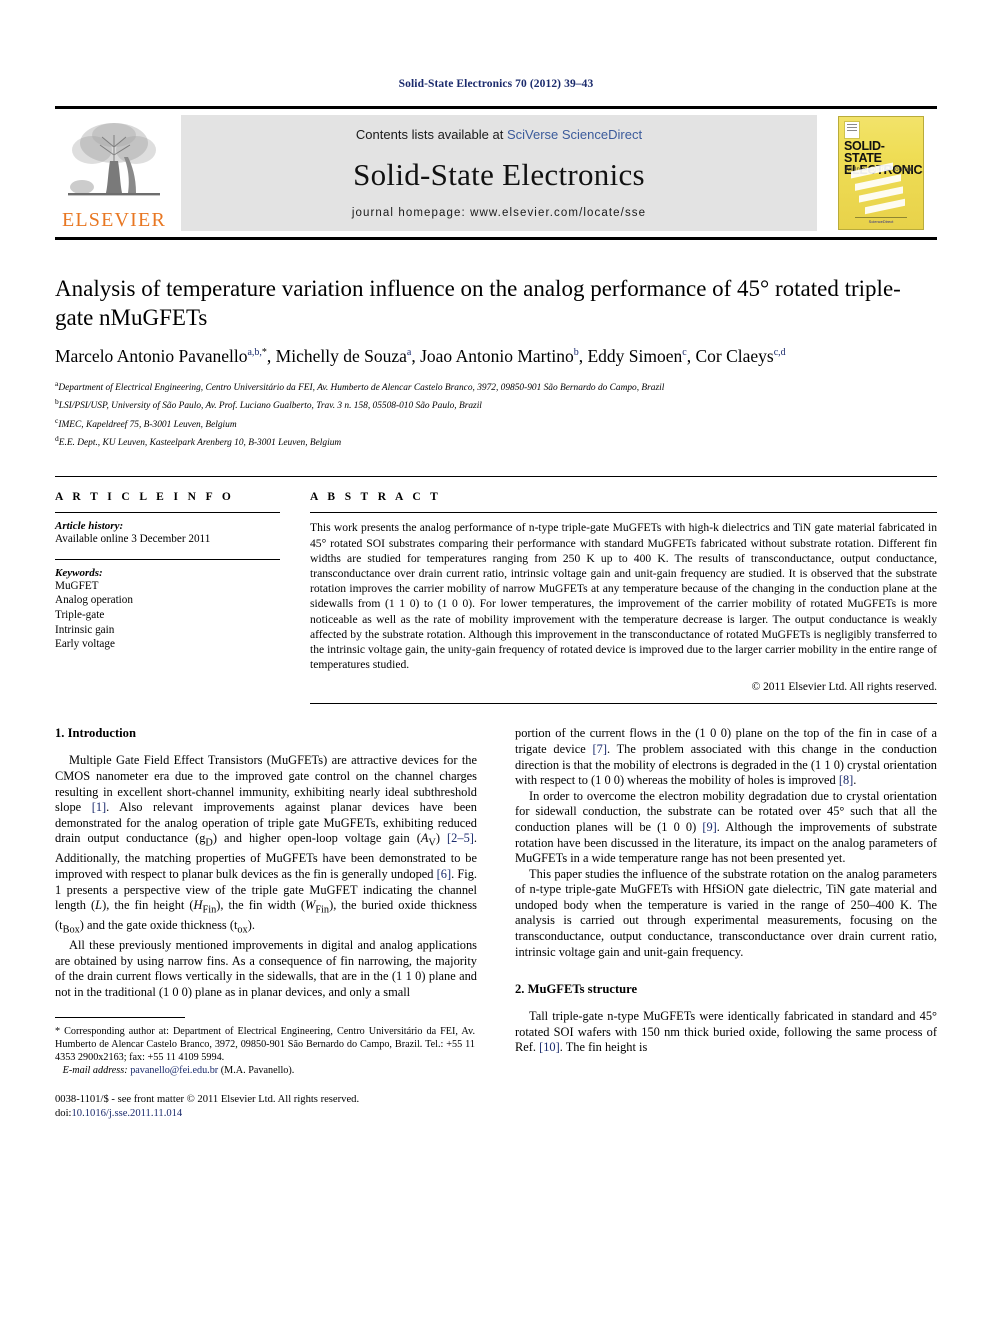 This screenshot has height=1323, width=992. Describe the element at coordinates (242, 930) in the screenshot. I see `subscript: ox` at that location.